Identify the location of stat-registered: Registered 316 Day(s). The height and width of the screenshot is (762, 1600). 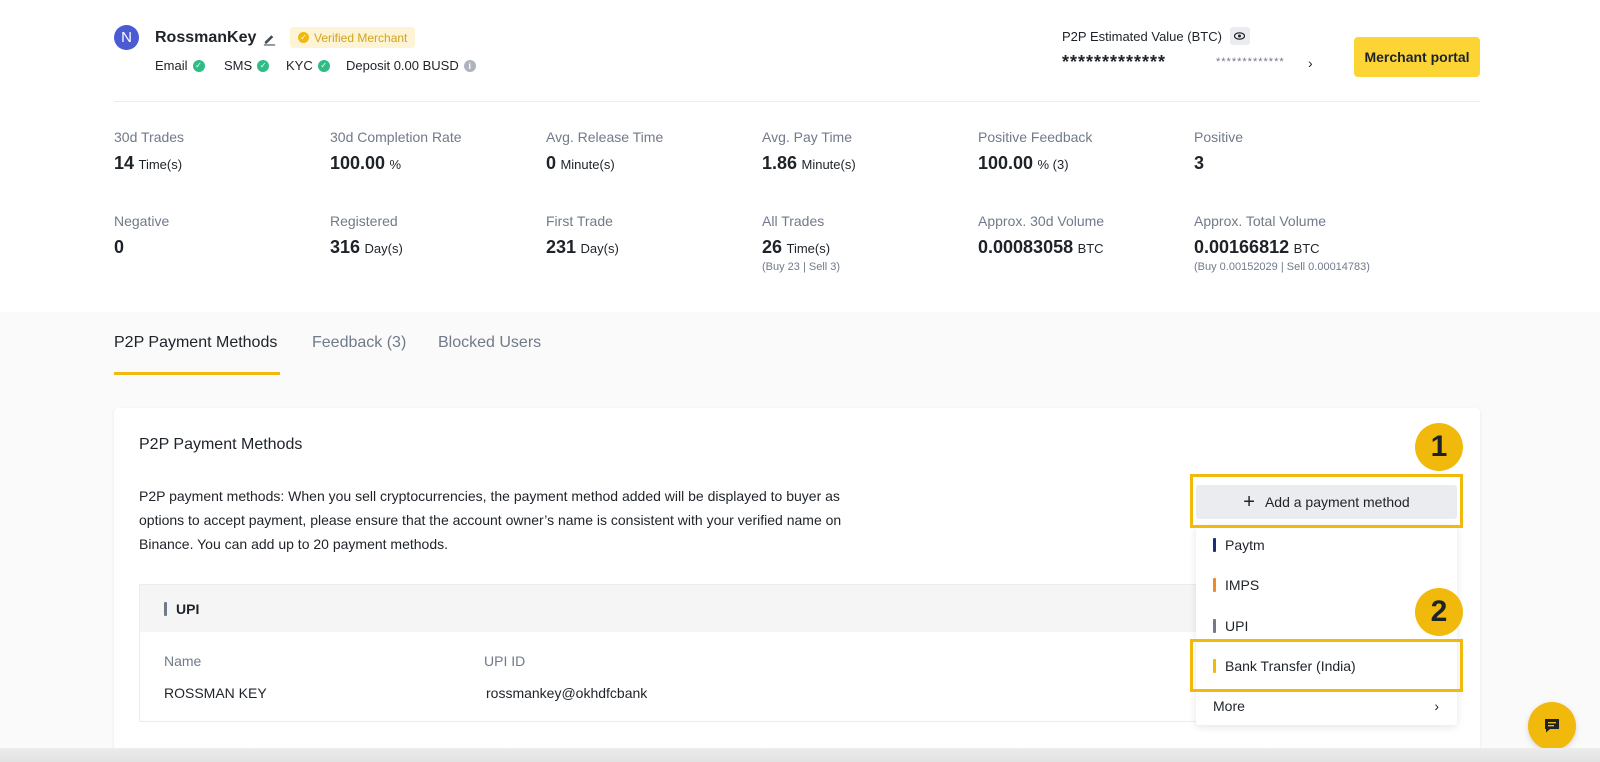
(366, 235).